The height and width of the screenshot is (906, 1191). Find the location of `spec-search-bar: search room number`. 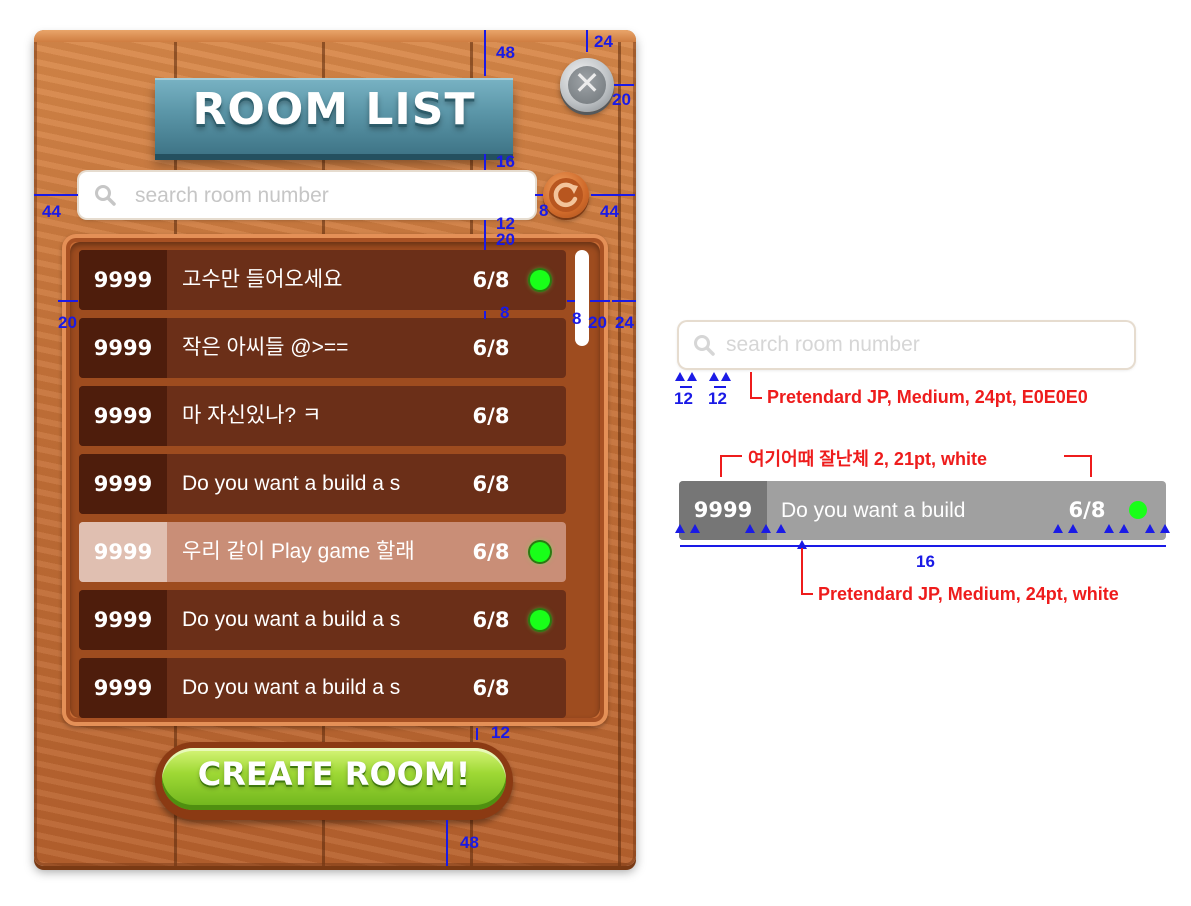

spec-search-bar: search room number is located at coordinates (906, 345).